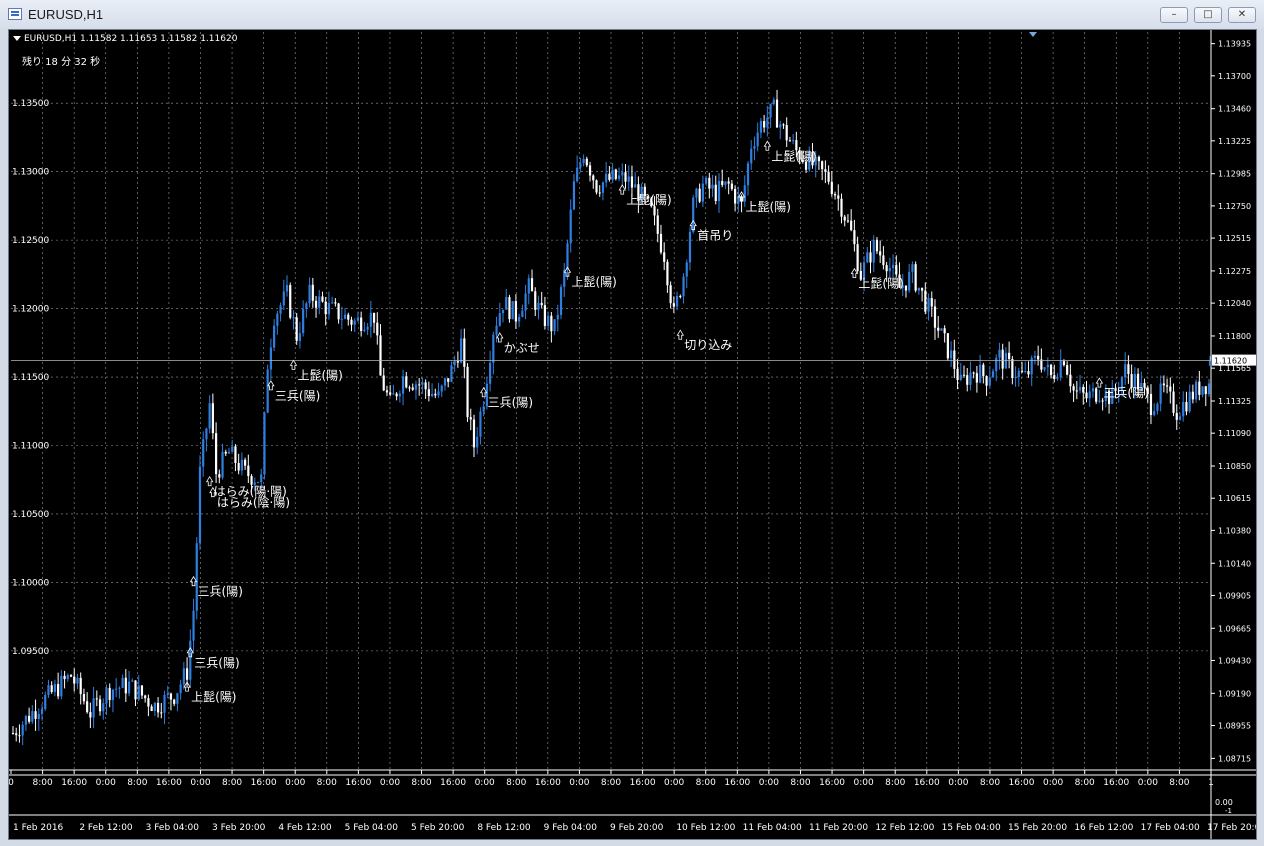 This screenshot has width=1264, height=846. I want to click on subwindow-value-label: 0.00, so click(1224, 802).